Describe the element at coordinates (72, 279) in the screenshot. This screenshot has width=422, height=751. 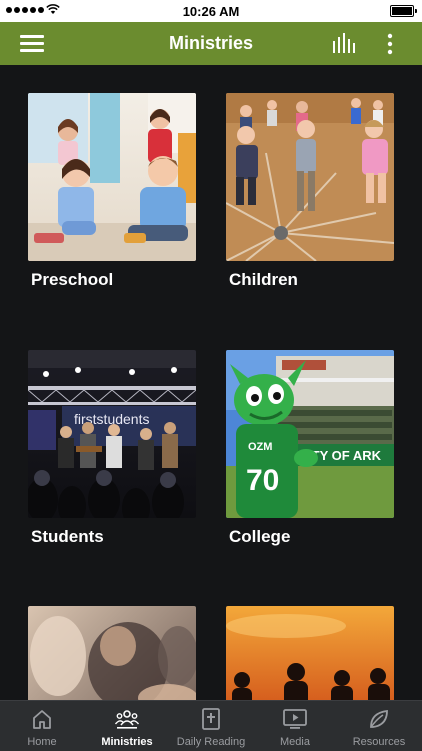
I see `ministry-label: Preschool` at that location.